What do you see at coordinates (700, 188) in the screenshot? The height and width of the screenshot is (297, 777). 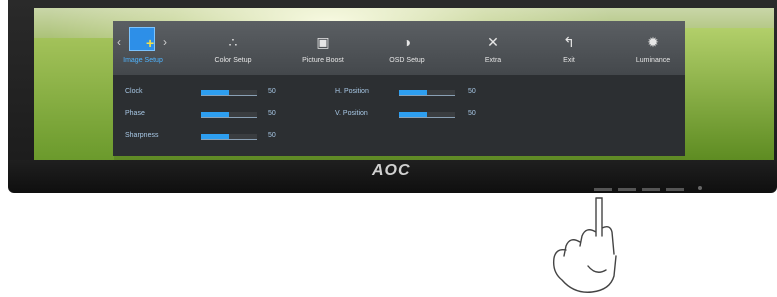 I see `power-led` at bounding box center [700, 188].